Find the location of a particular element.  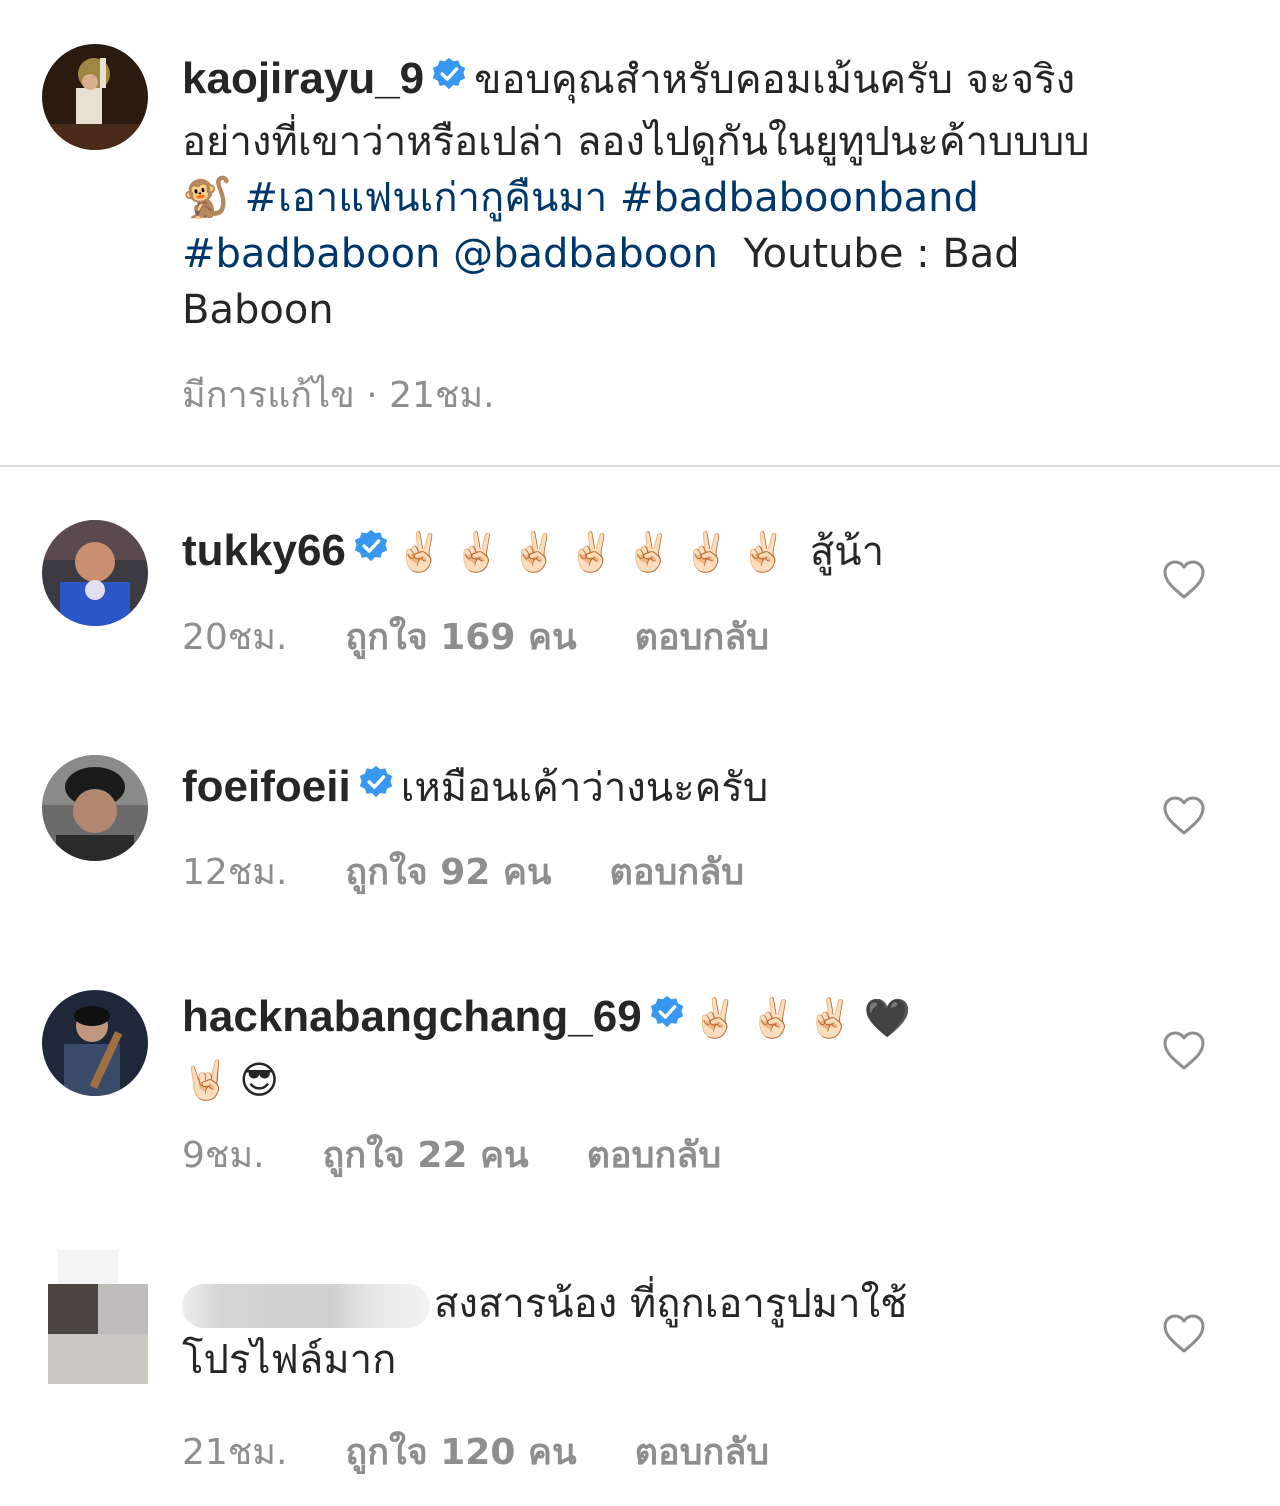

blurred-avatar is located at coordinates (98, 1317).